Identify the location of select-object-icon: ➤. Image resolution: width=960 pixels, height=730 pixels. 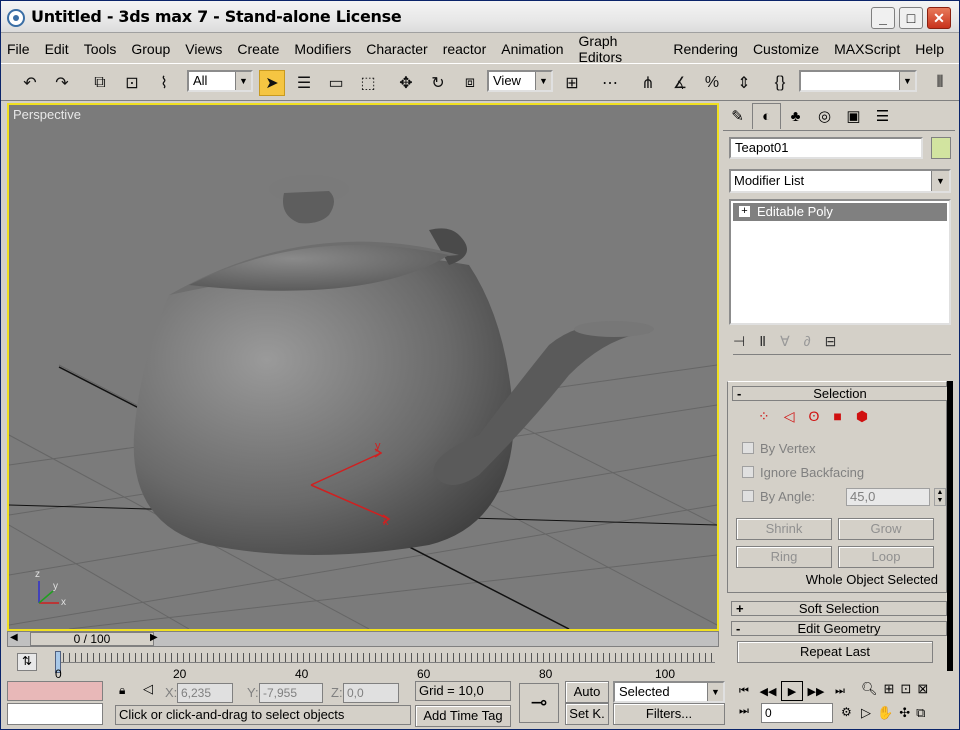
(272, 83).